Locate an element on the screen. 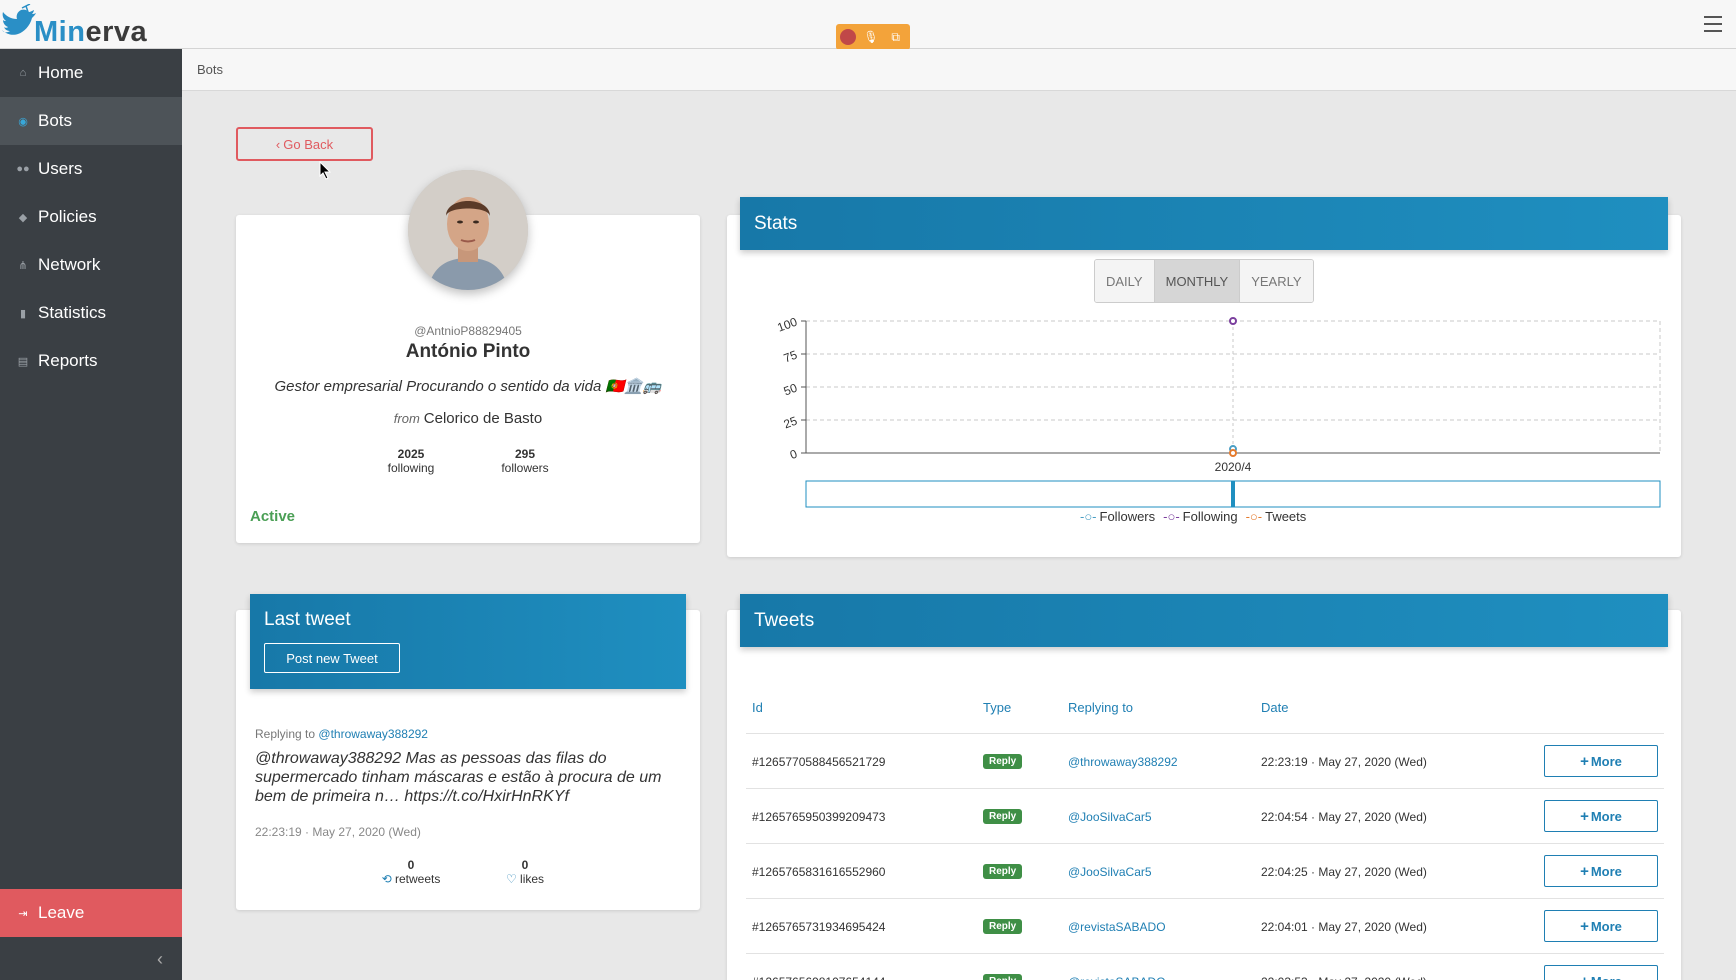 The height and width of the screenshot is (980, 1736). likes-stat: 0 ♡ likes is located at coordinates (525, 872).